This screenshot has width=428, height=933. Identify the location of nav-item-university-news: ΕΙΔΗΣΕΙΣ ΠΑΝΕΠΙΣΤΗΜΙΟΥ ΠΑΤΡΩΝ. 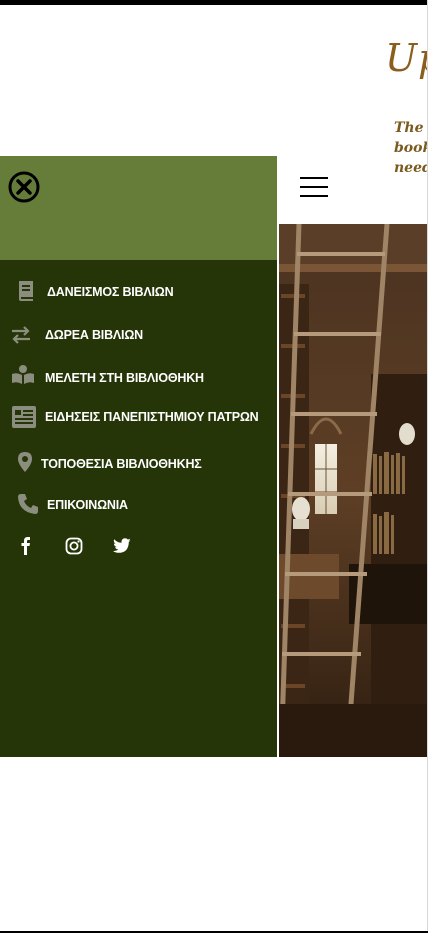
(138, 417).